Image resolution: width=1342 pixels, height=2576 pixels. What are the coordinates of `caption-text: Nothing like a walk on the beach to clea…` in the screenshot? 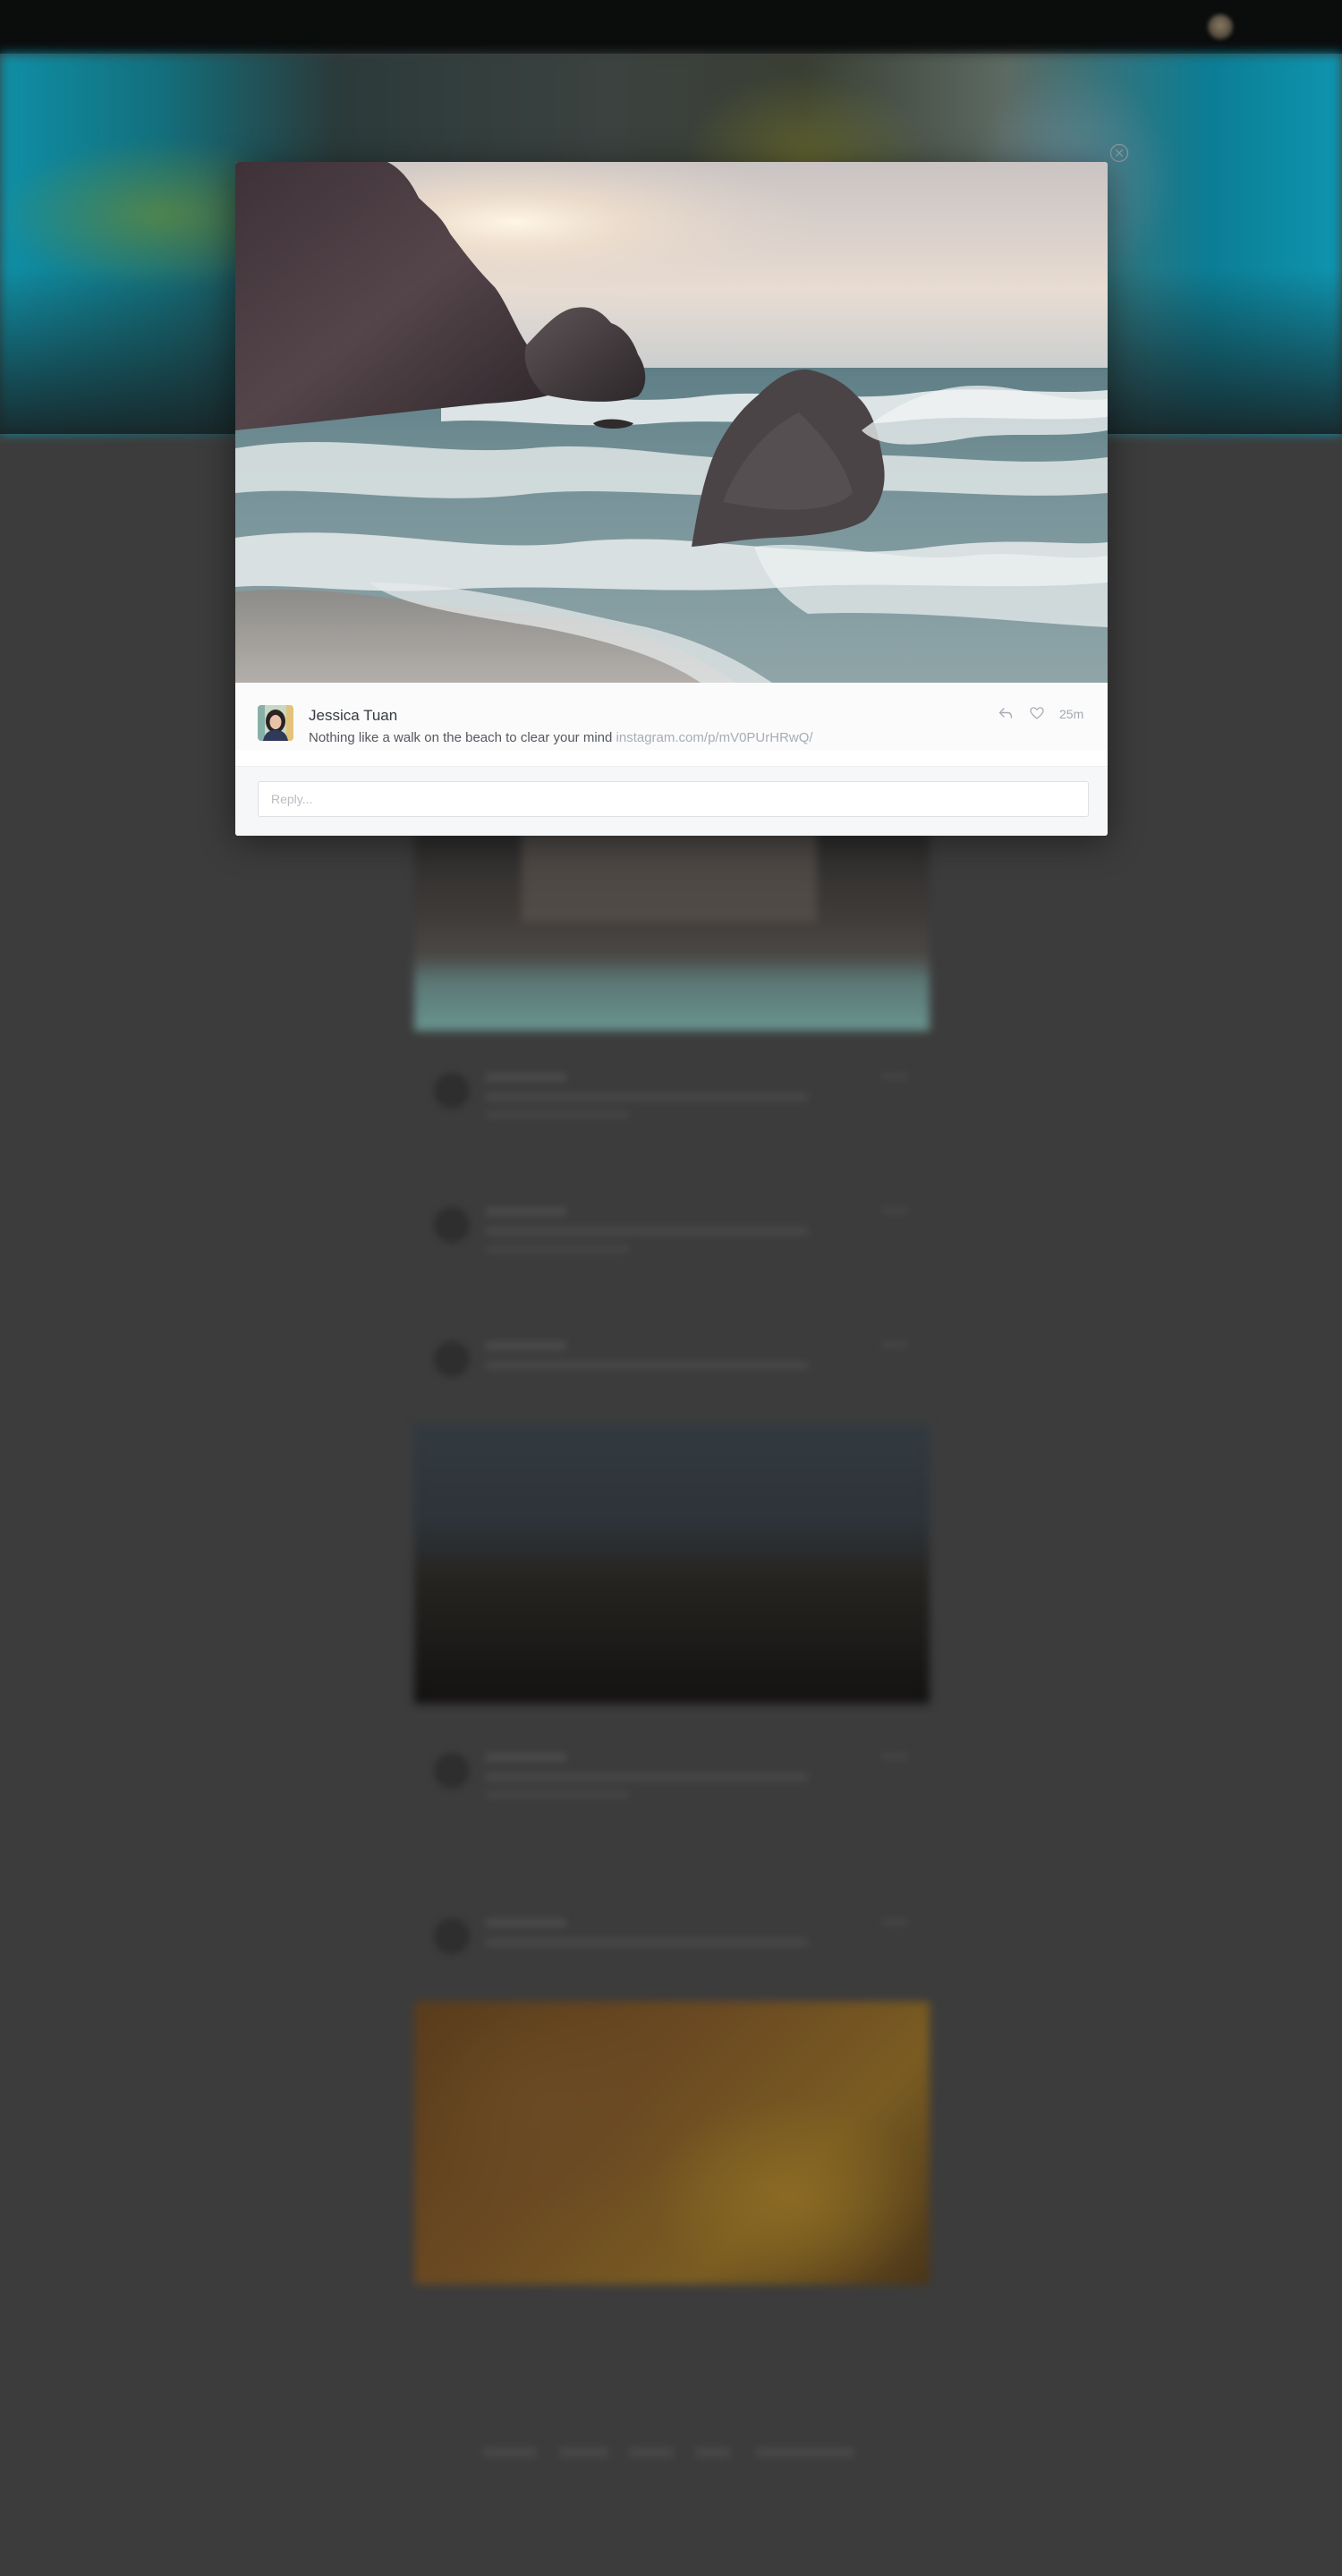 It's located at (461, 737).